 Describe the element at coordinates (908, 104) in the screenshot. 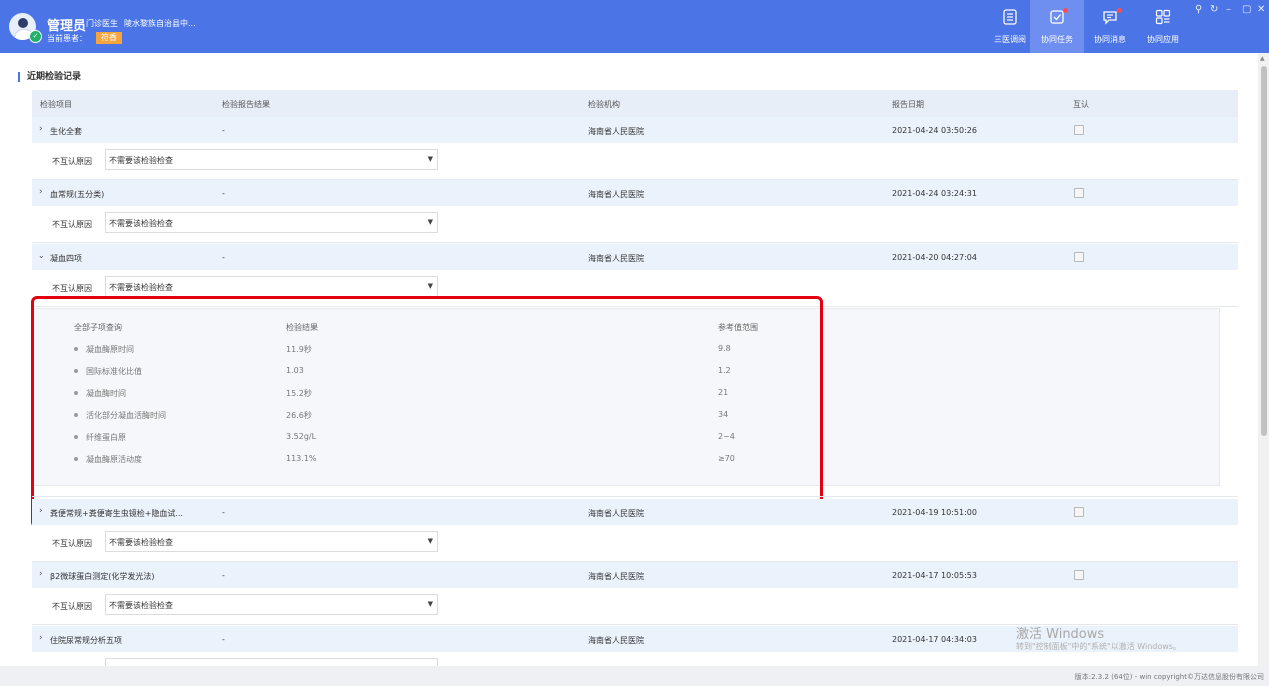

I see `col-header-date: 报告日期` at that location.